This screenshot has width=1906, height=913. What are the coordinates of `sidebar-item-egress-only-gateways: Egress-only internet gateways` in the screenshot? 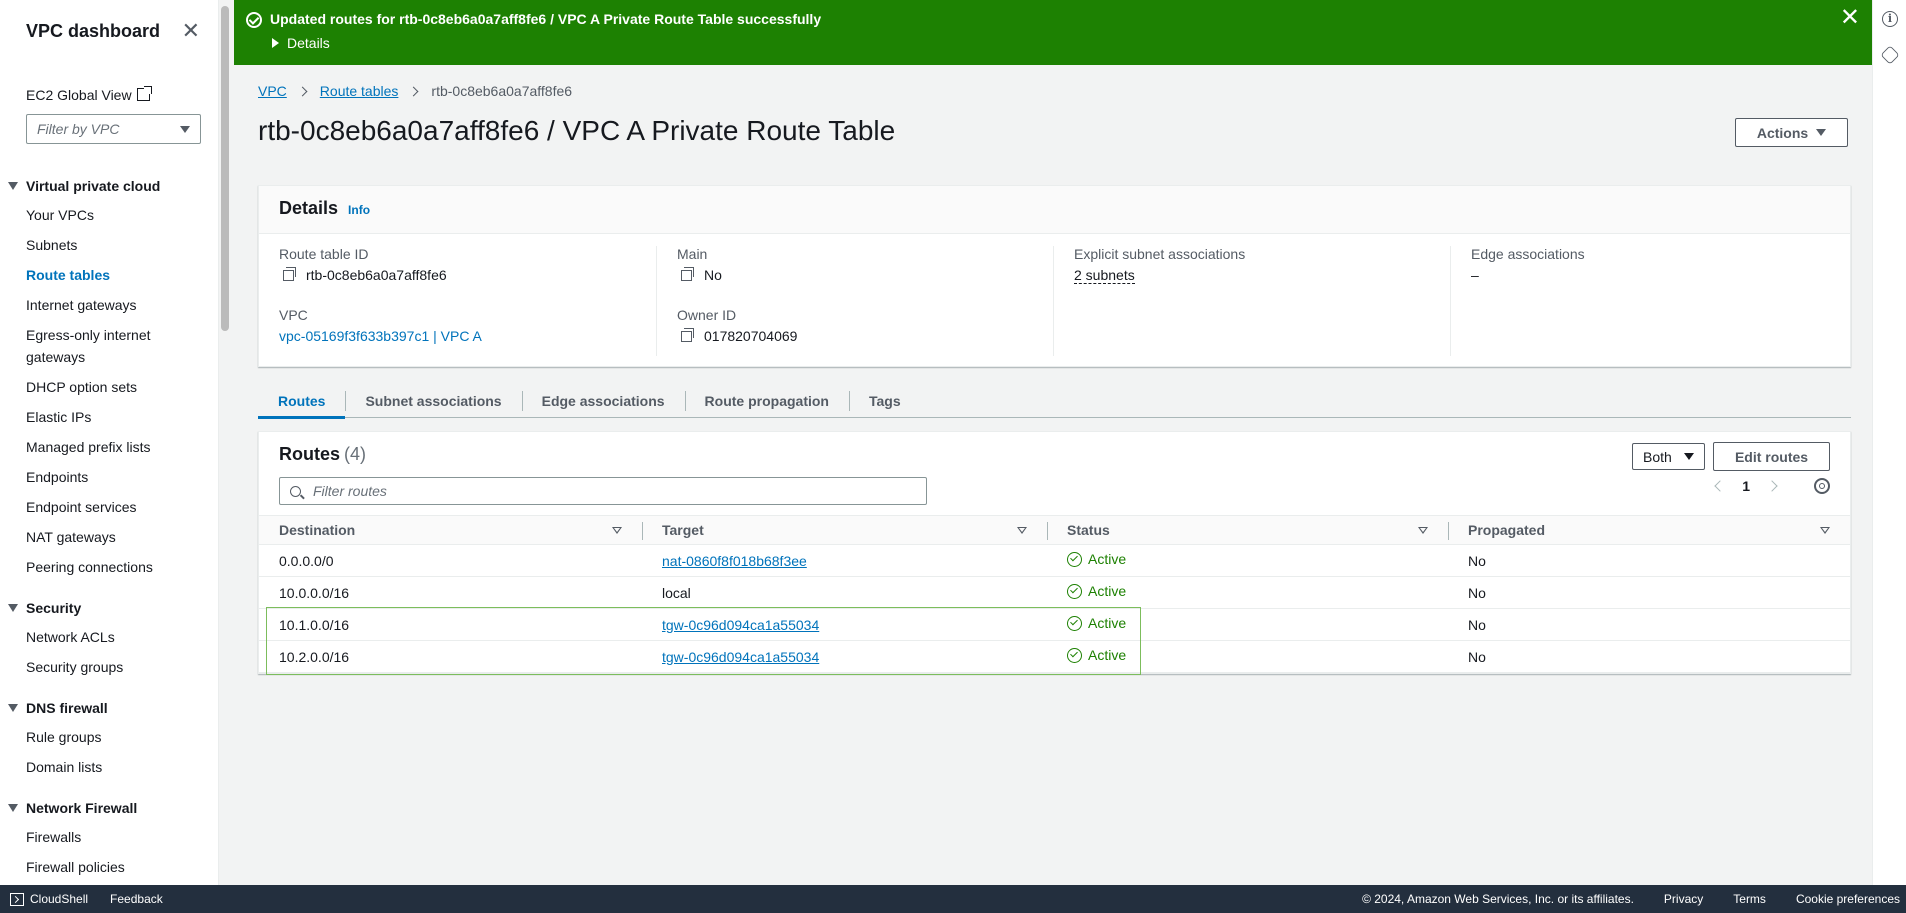 It's located at (95, 346).